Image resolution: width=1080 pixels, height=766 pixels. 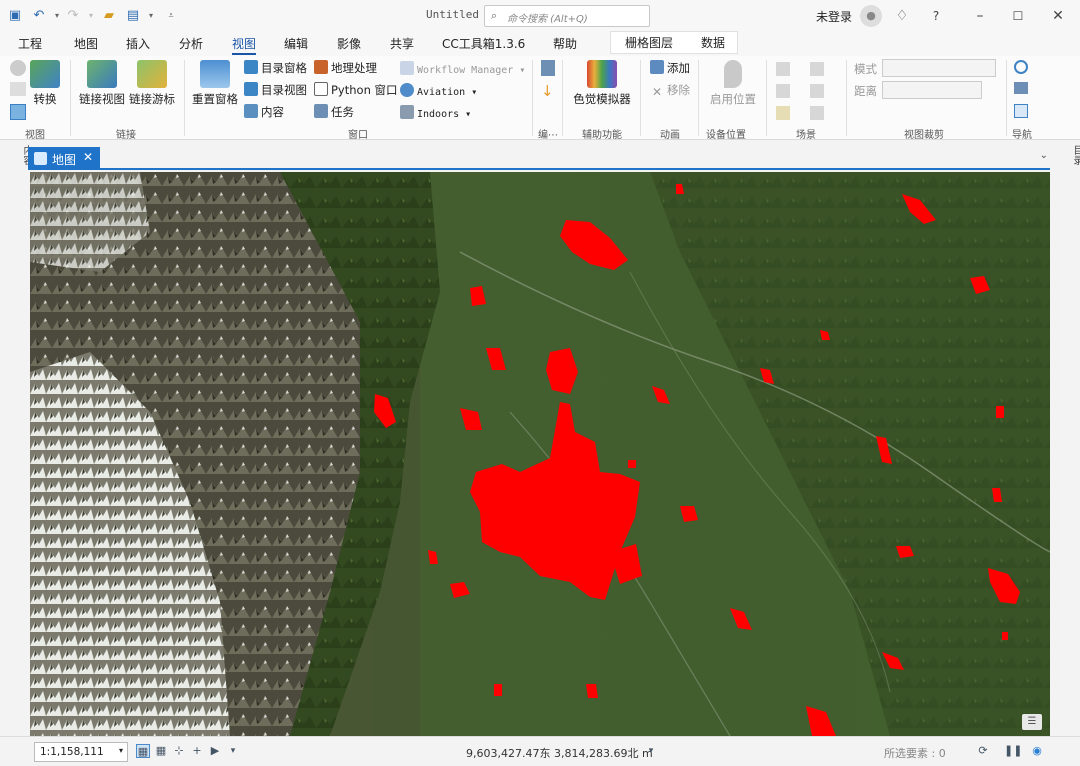 What do you see at coordinates (126, 135) in the screenshot?
I see `group-label-link: 链接` at bounding box center [126, 135].